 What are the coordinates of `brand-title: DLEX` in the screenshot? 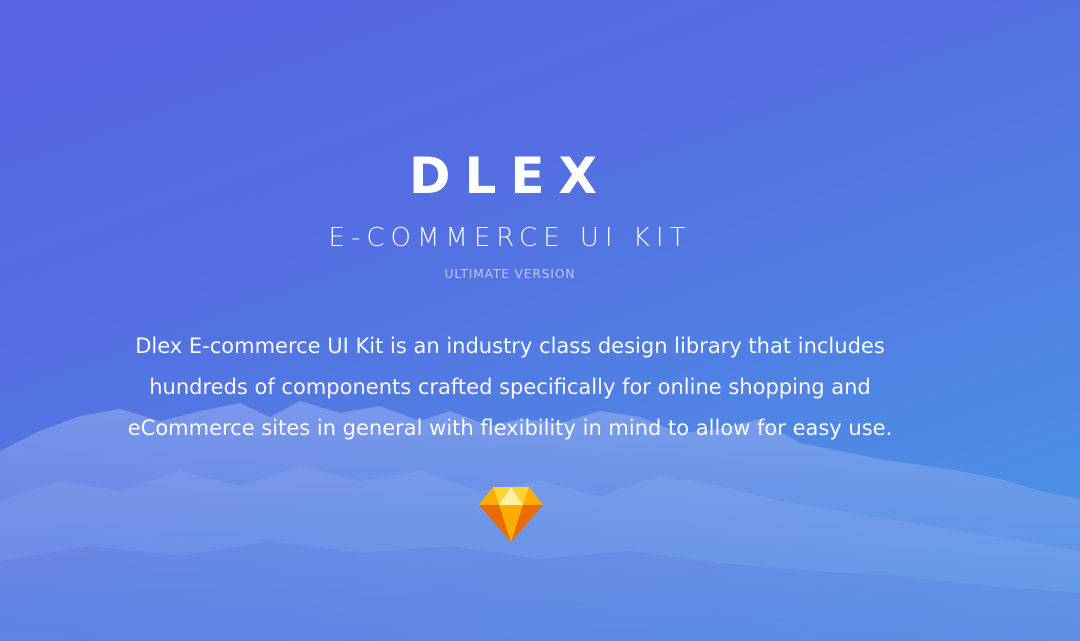 It's located at (510, 176).